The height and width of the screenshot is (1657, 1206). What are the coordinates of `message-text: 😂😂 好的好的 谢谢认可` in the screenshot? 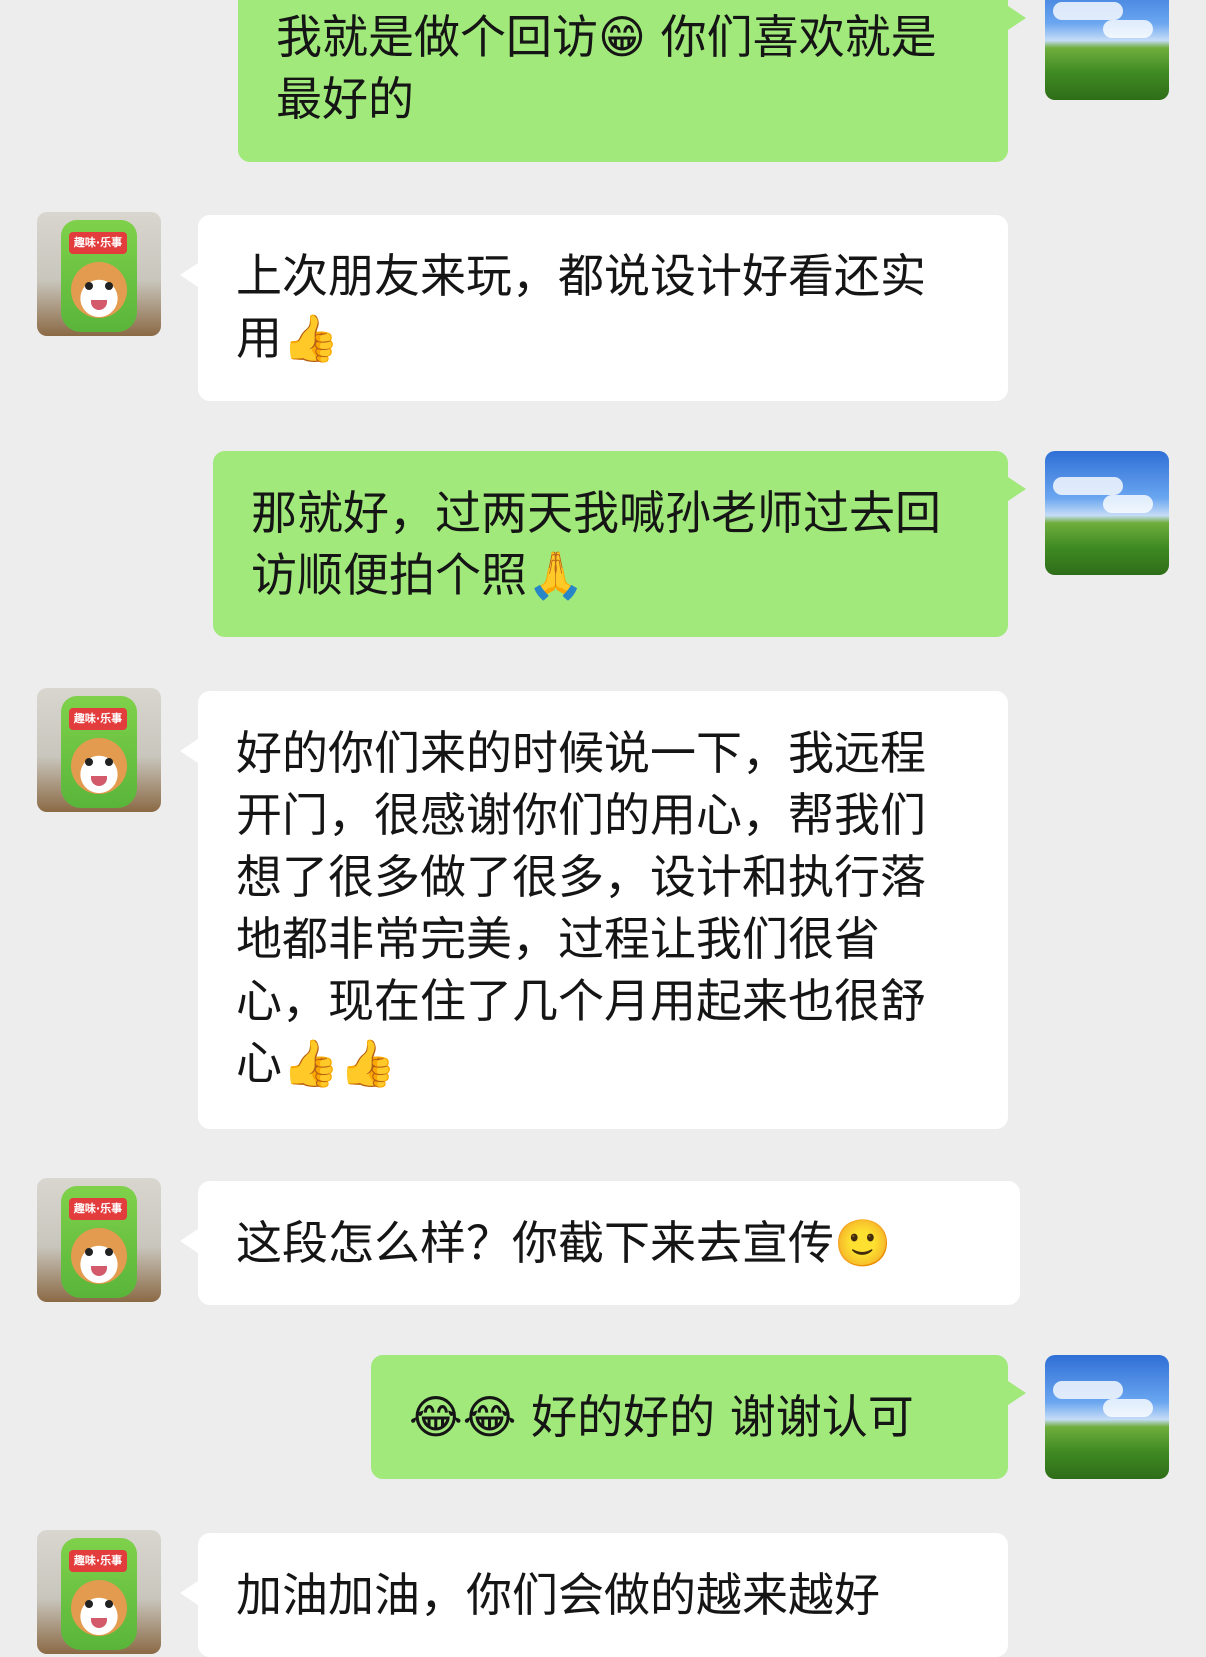 It's located at (661, 1417).